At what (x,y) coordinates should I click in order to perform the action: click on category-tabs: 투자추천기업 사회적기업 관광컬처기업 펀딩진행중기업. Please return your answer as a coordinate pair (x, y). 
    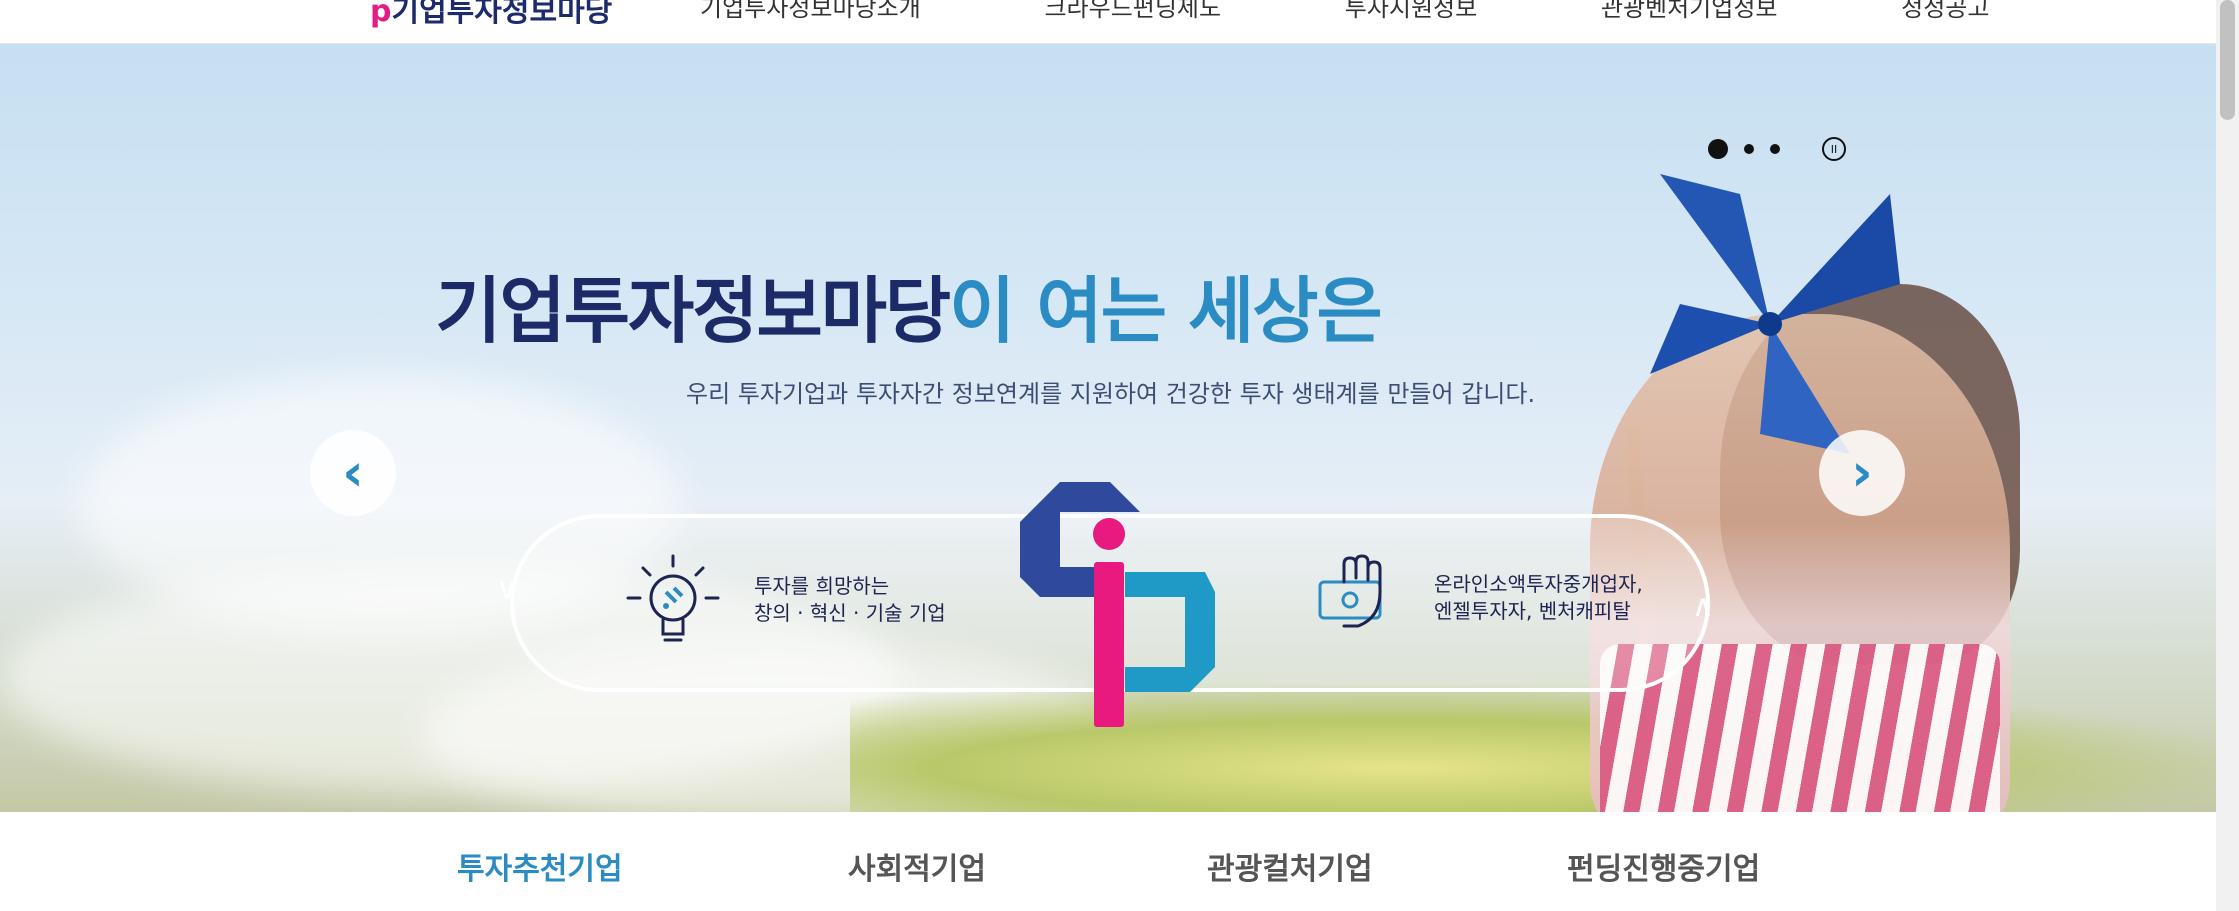
    Looking at the image, I should click on (1108, 861).